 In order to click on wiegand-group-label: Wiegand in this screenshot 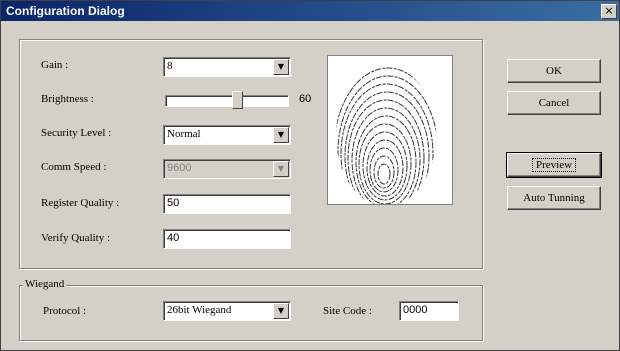, I will do `click(45, 284)`.